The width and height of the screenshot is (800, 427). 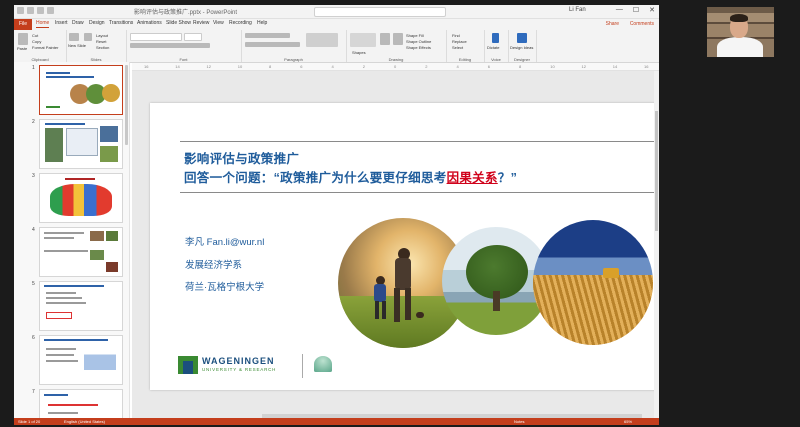 What do you see at coordinates (740, 47) in the screenshot?
I see `presenter-body` at bounding box center [740, 47].